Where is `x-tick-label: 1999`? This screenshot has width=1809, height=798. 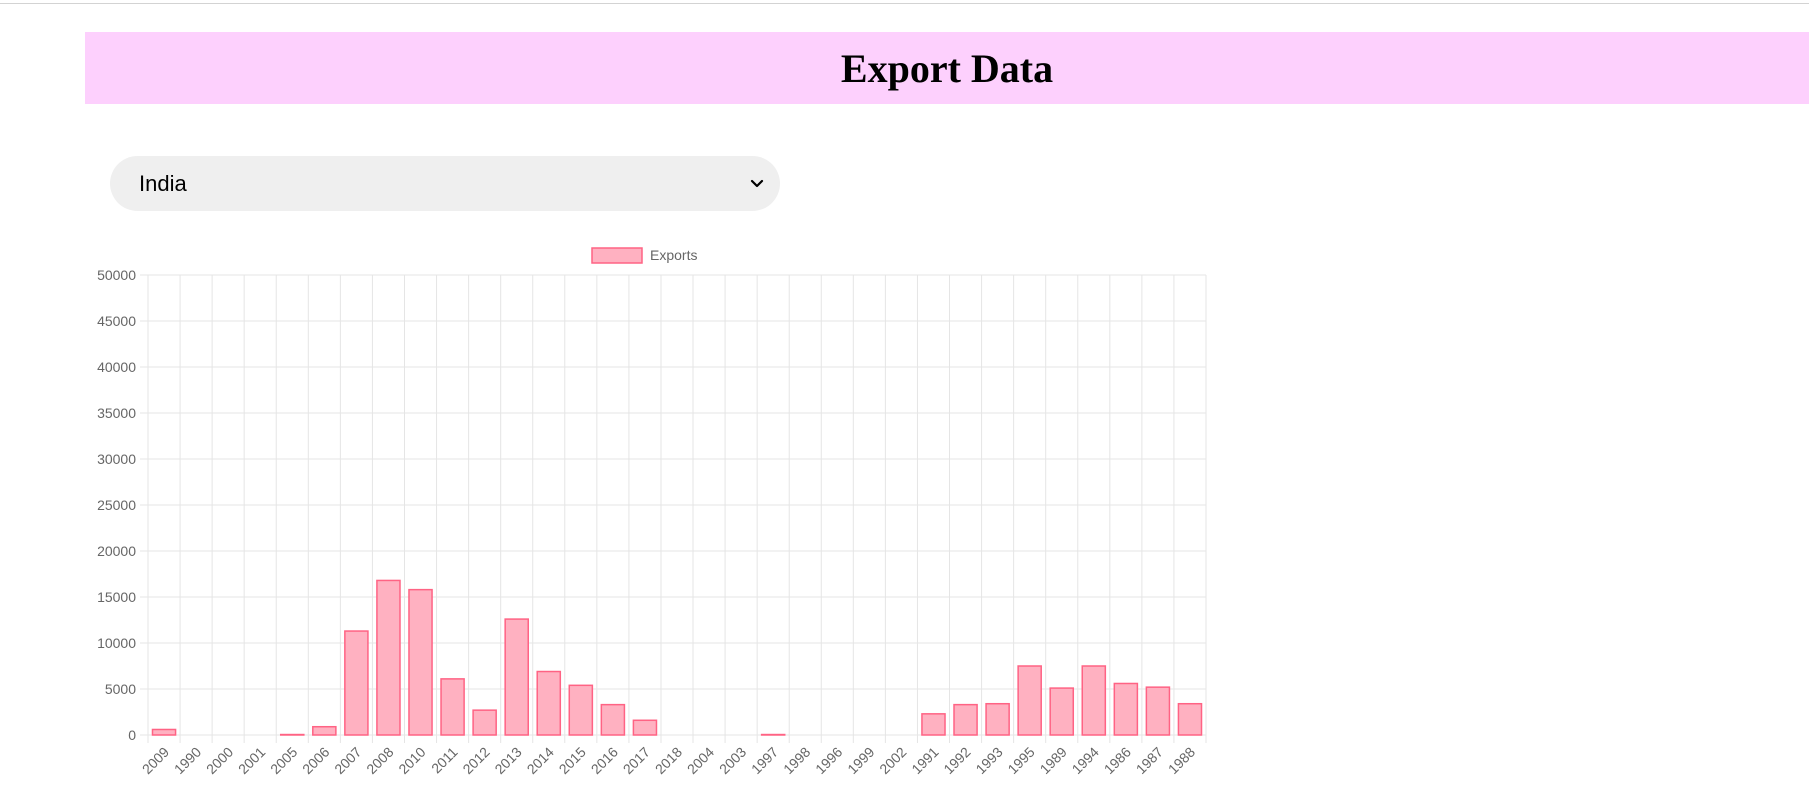 x-tick-label: 1999 is located at coordinates (860, 760).